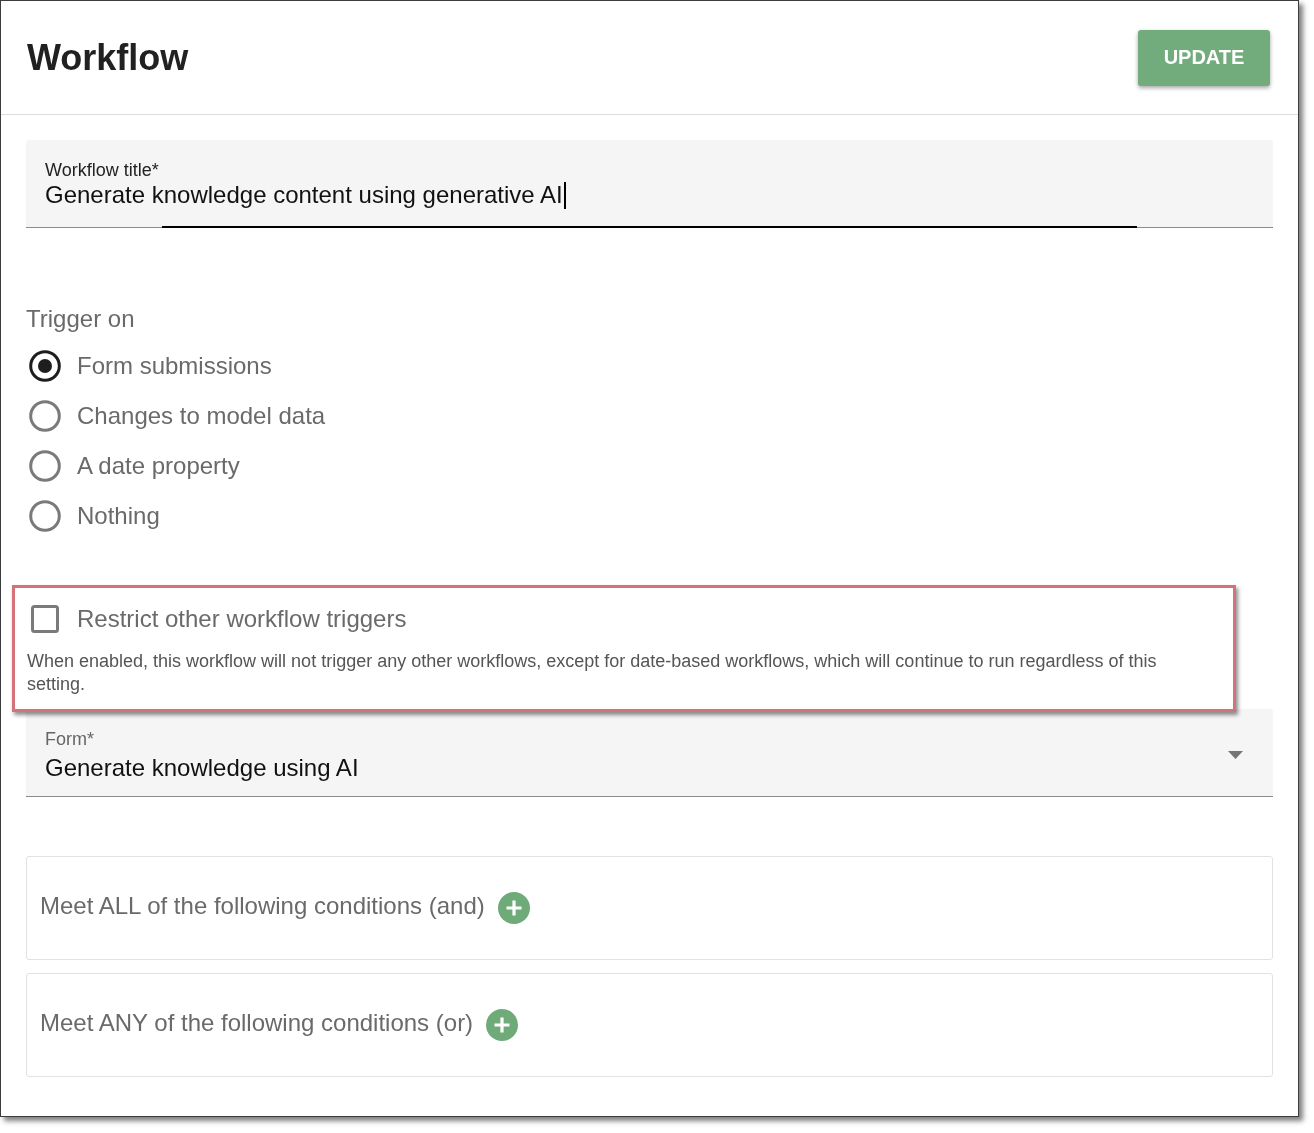 Image resolution: width=1314 pixels, height=1133 pixels. I want to click on section-label: Trigger on, so click(80, 319).